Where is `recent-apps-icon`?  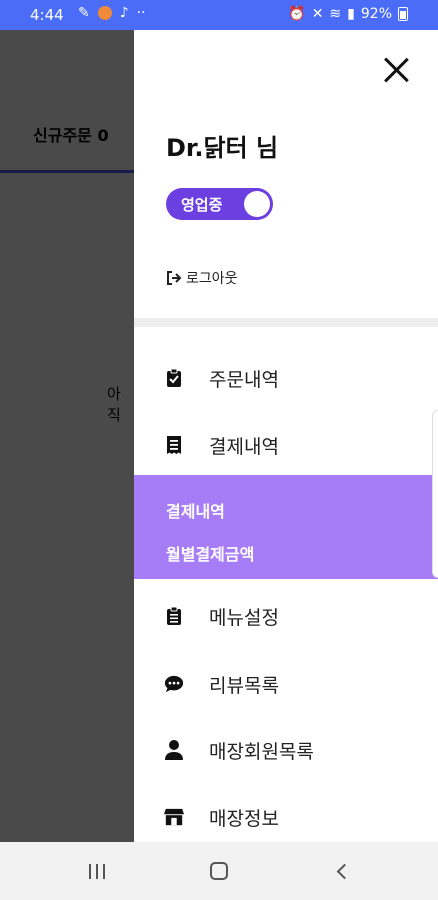
recent-apps-icon is located at coordinates (97, 871).